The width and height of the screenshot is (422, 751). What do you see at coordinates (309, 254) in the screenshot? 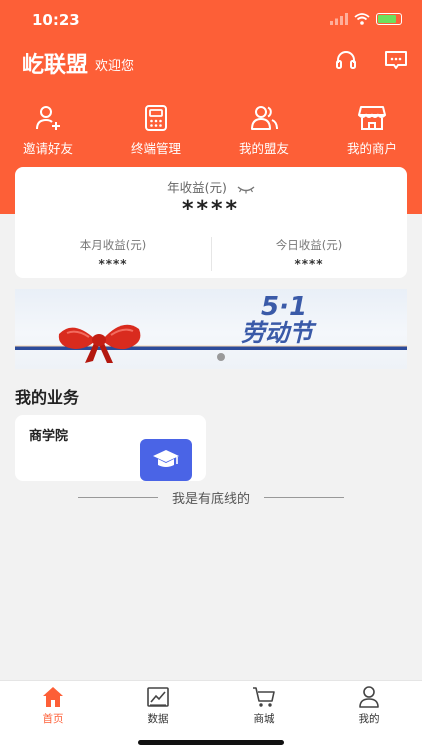
I see `today-earnings: 今日收益(元) ****` at bounding box center [309, 254].